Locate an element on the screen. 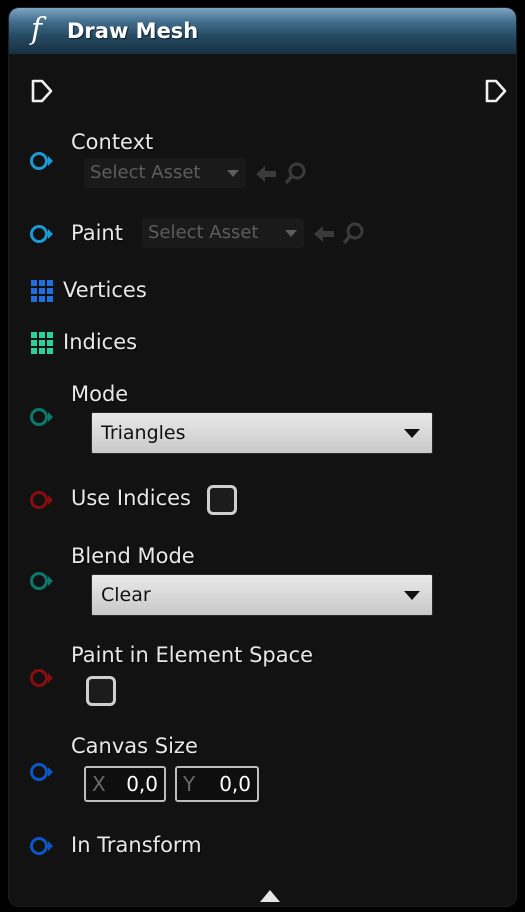  triangle-up-icon is located at coordinates (270, 896).